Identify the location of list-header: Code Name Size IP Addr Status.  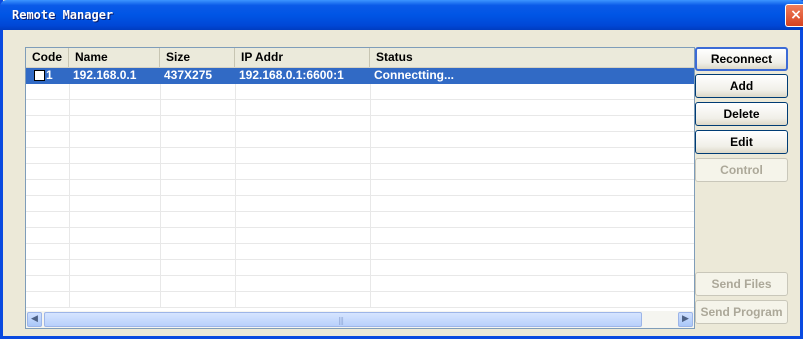
(360, 58).